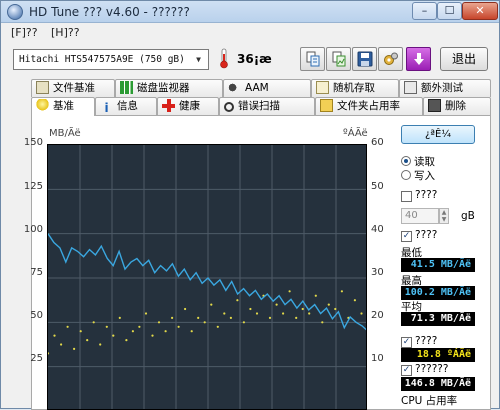  Describe the element at coordinates (169, 88) in the screenshot. I see `tab-disk-monitor: 磁盘监视器` at that location.